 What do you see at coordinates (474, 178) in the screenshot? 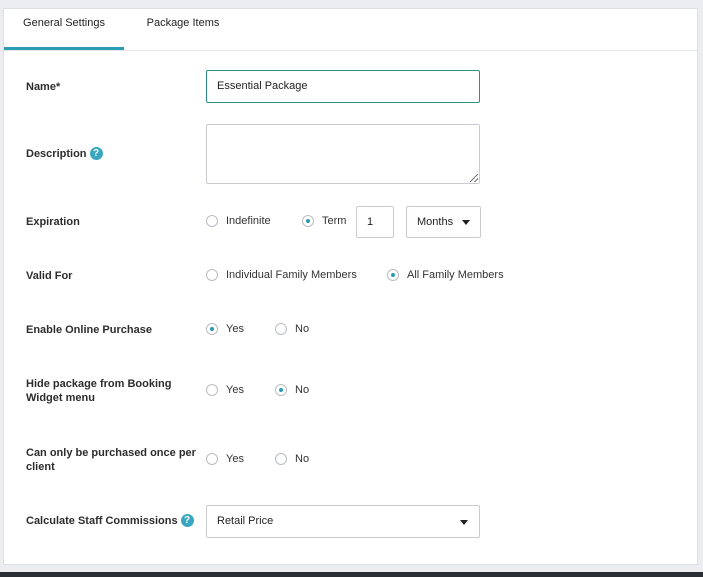
I see `resize-grip-icon` at bounding box center [474, 178].